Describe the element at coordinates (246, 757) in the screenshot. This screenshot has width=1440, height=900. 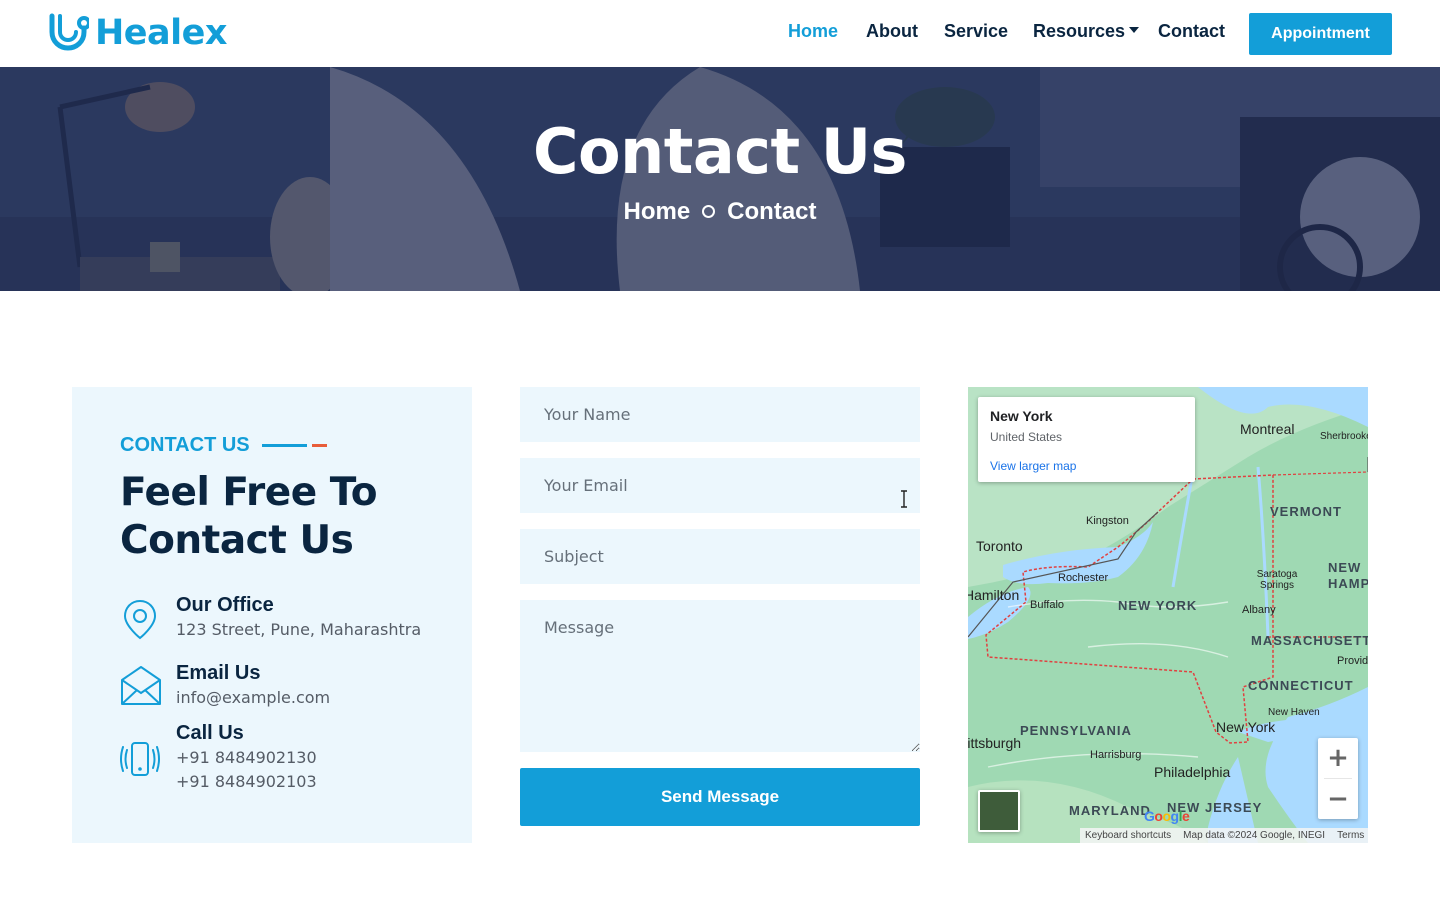
I see `phone-number-1: +91 8484902130` at that location.